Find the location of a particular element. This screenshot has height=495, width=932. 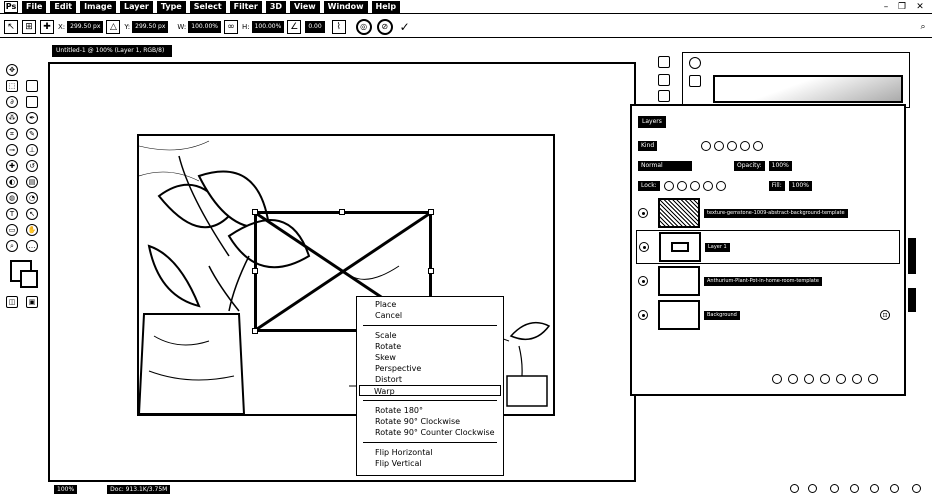

menu-rotate: Rotate is located at coordinates (430, 346).